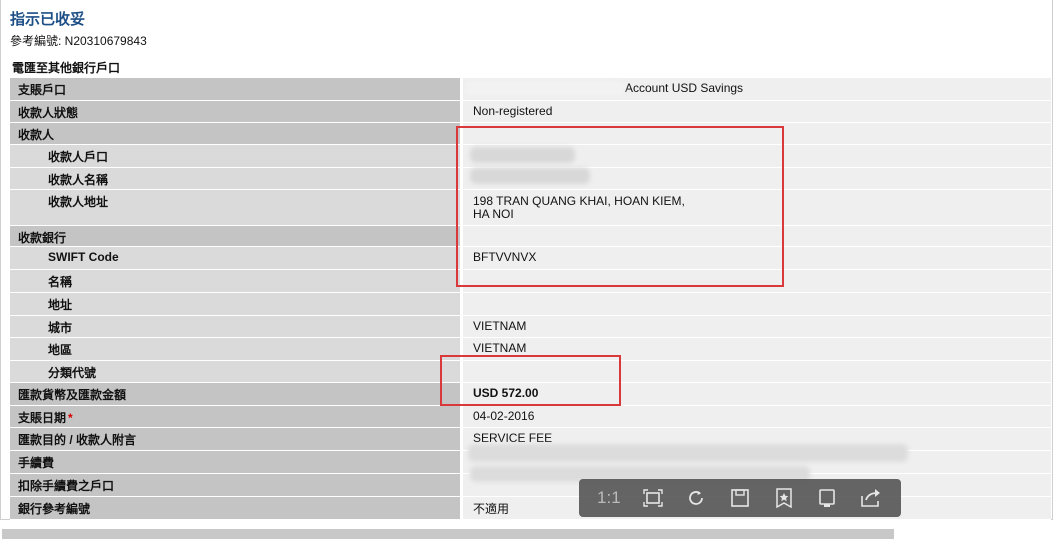  I want to click on required-mark: *, so click(70, 418).